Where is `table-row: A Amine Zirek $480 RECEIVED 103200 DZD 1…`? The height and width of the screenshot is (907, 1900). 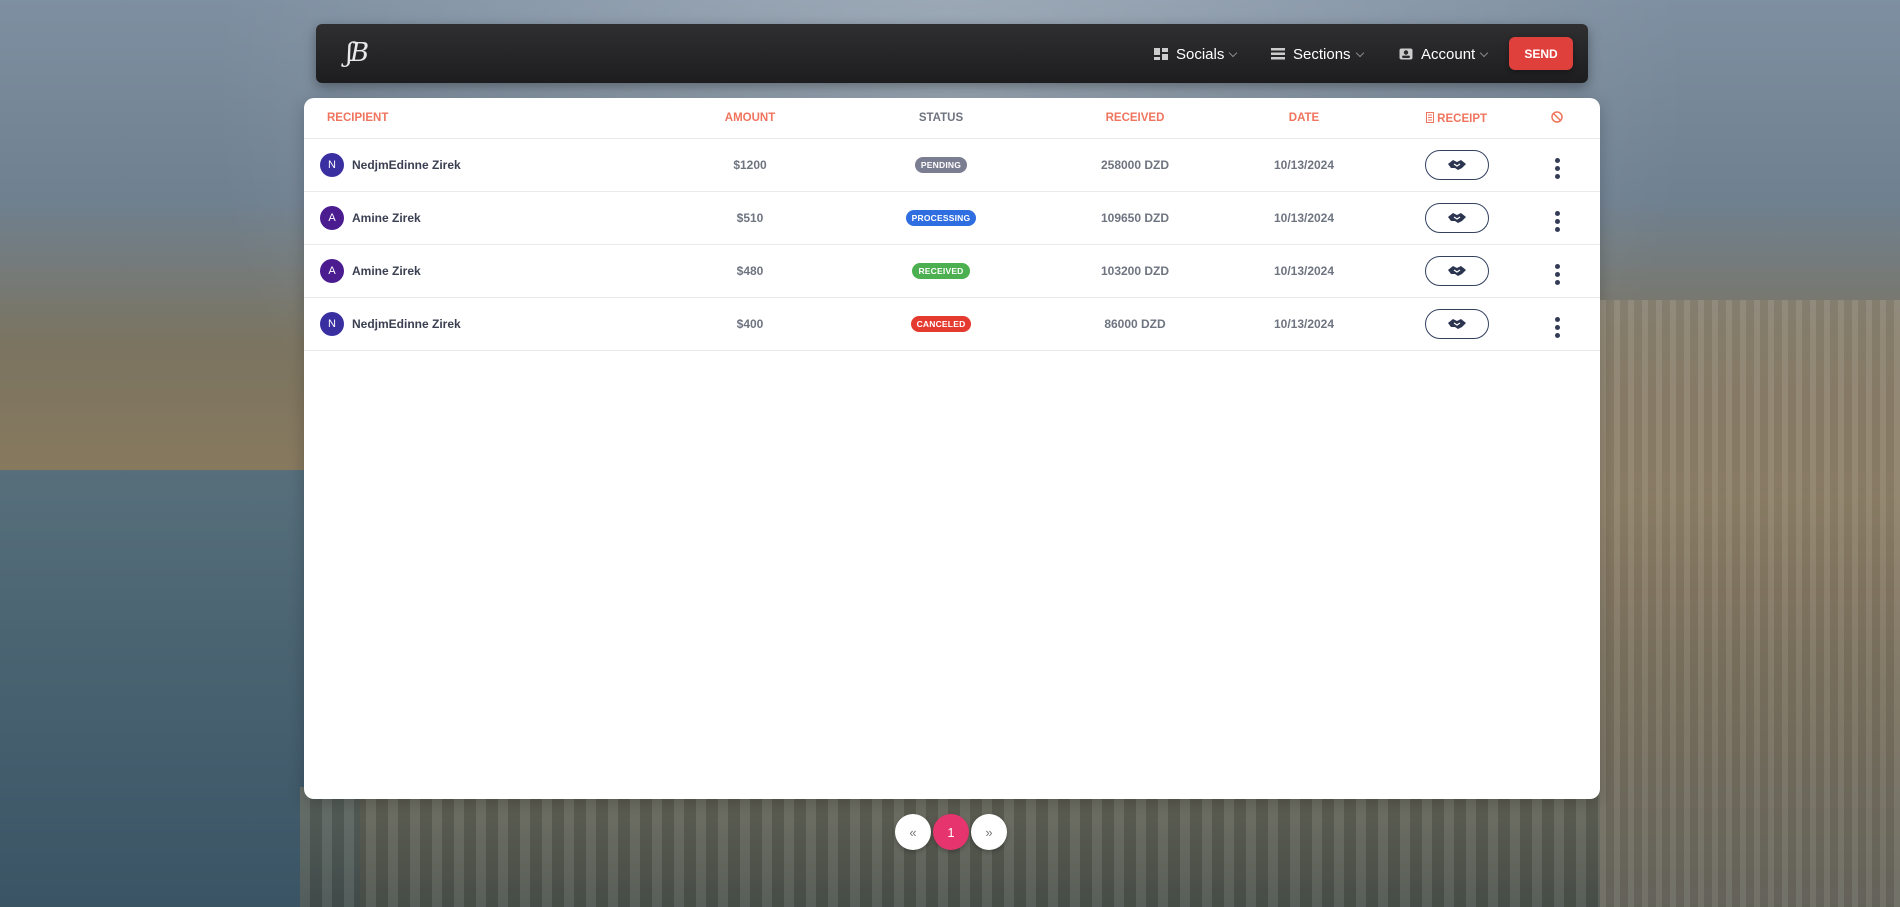
table-row: A Amine Zirek $480 RECEIVED 103200 DZD 1… is located at coordinates (952, 271).